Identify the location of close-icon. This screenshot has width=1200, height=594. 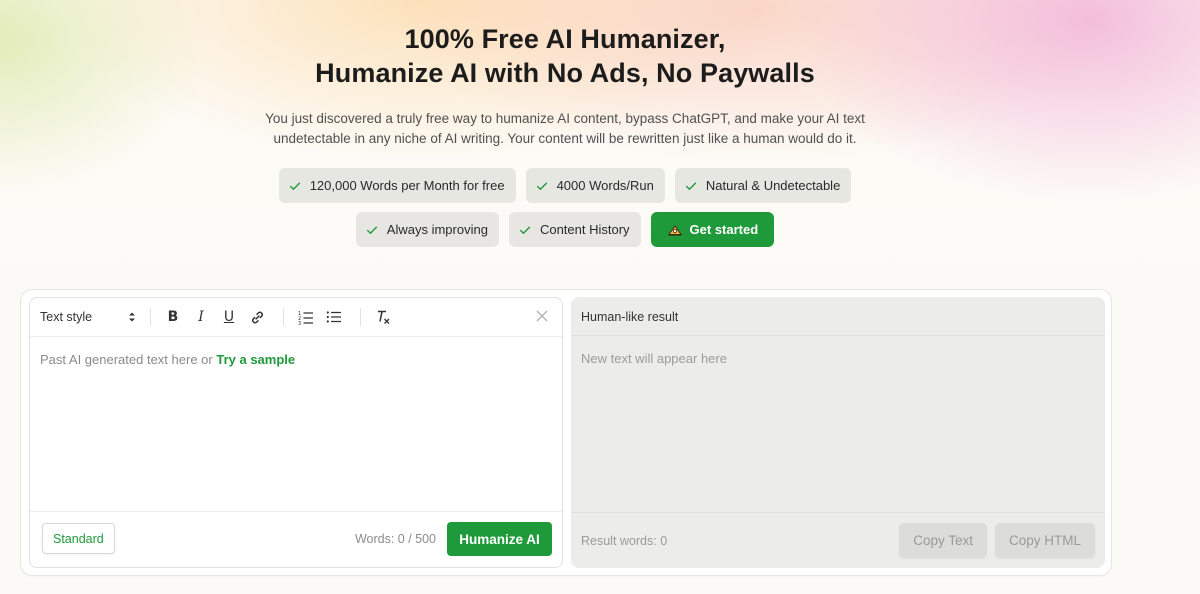
(542, 316).